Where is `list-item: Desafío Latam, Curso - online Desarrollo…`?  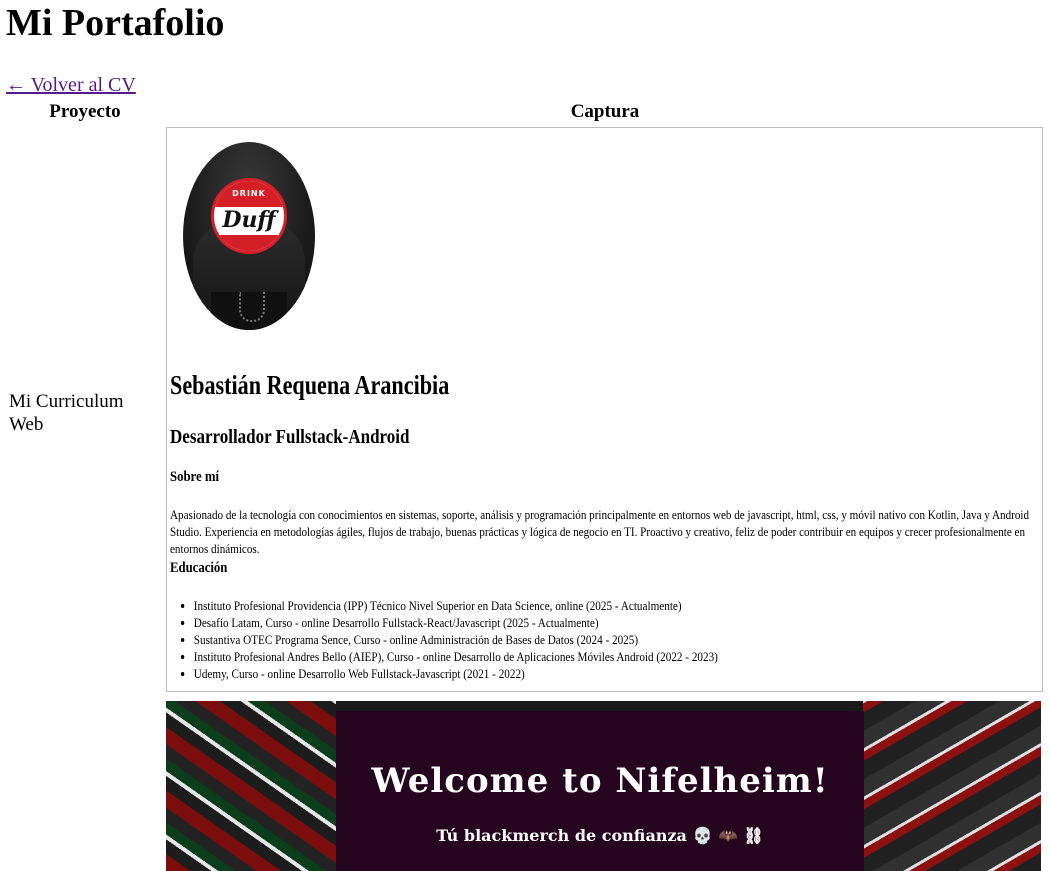 list-item: Desafío Latam, Curso - online Desarrollo… is located at coordinates (495, 622).